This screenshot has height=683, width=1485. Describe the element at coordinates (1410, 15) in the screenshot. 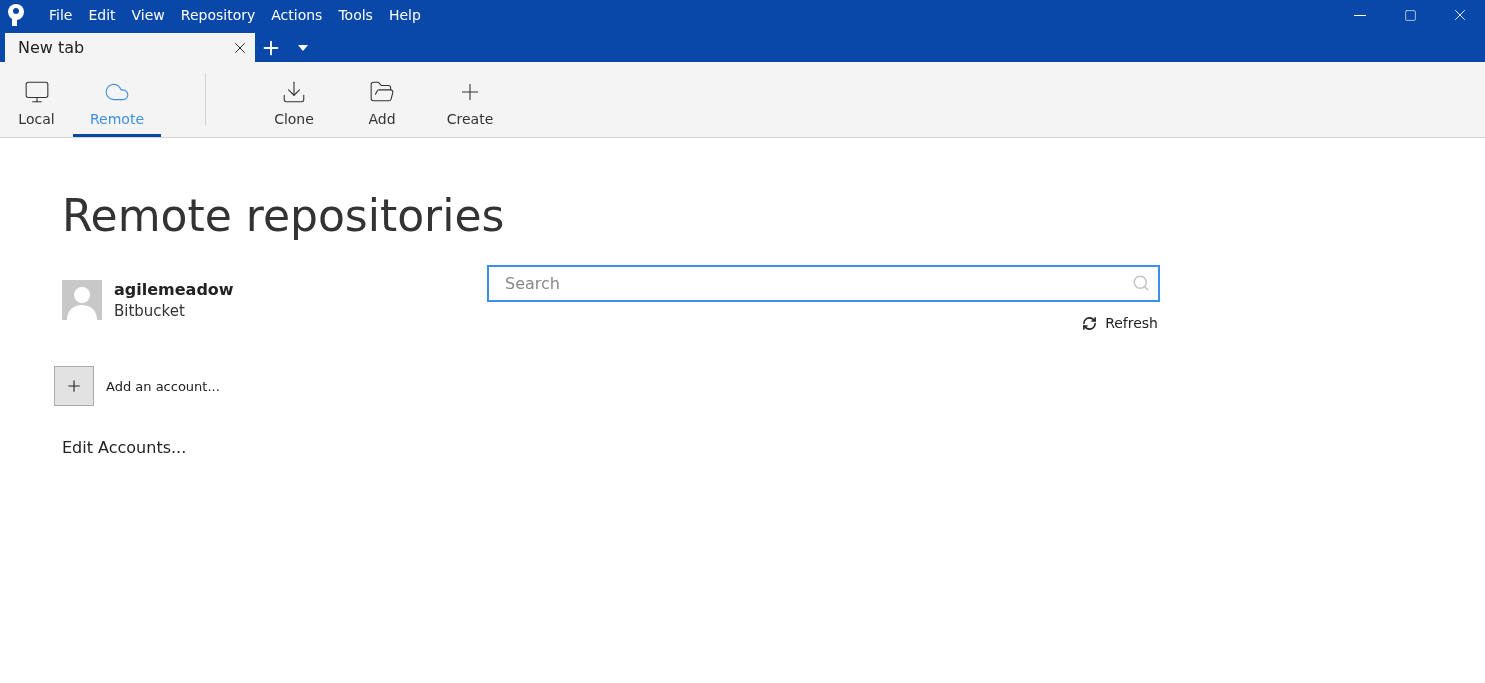

I see `maximize-icon` at that location.